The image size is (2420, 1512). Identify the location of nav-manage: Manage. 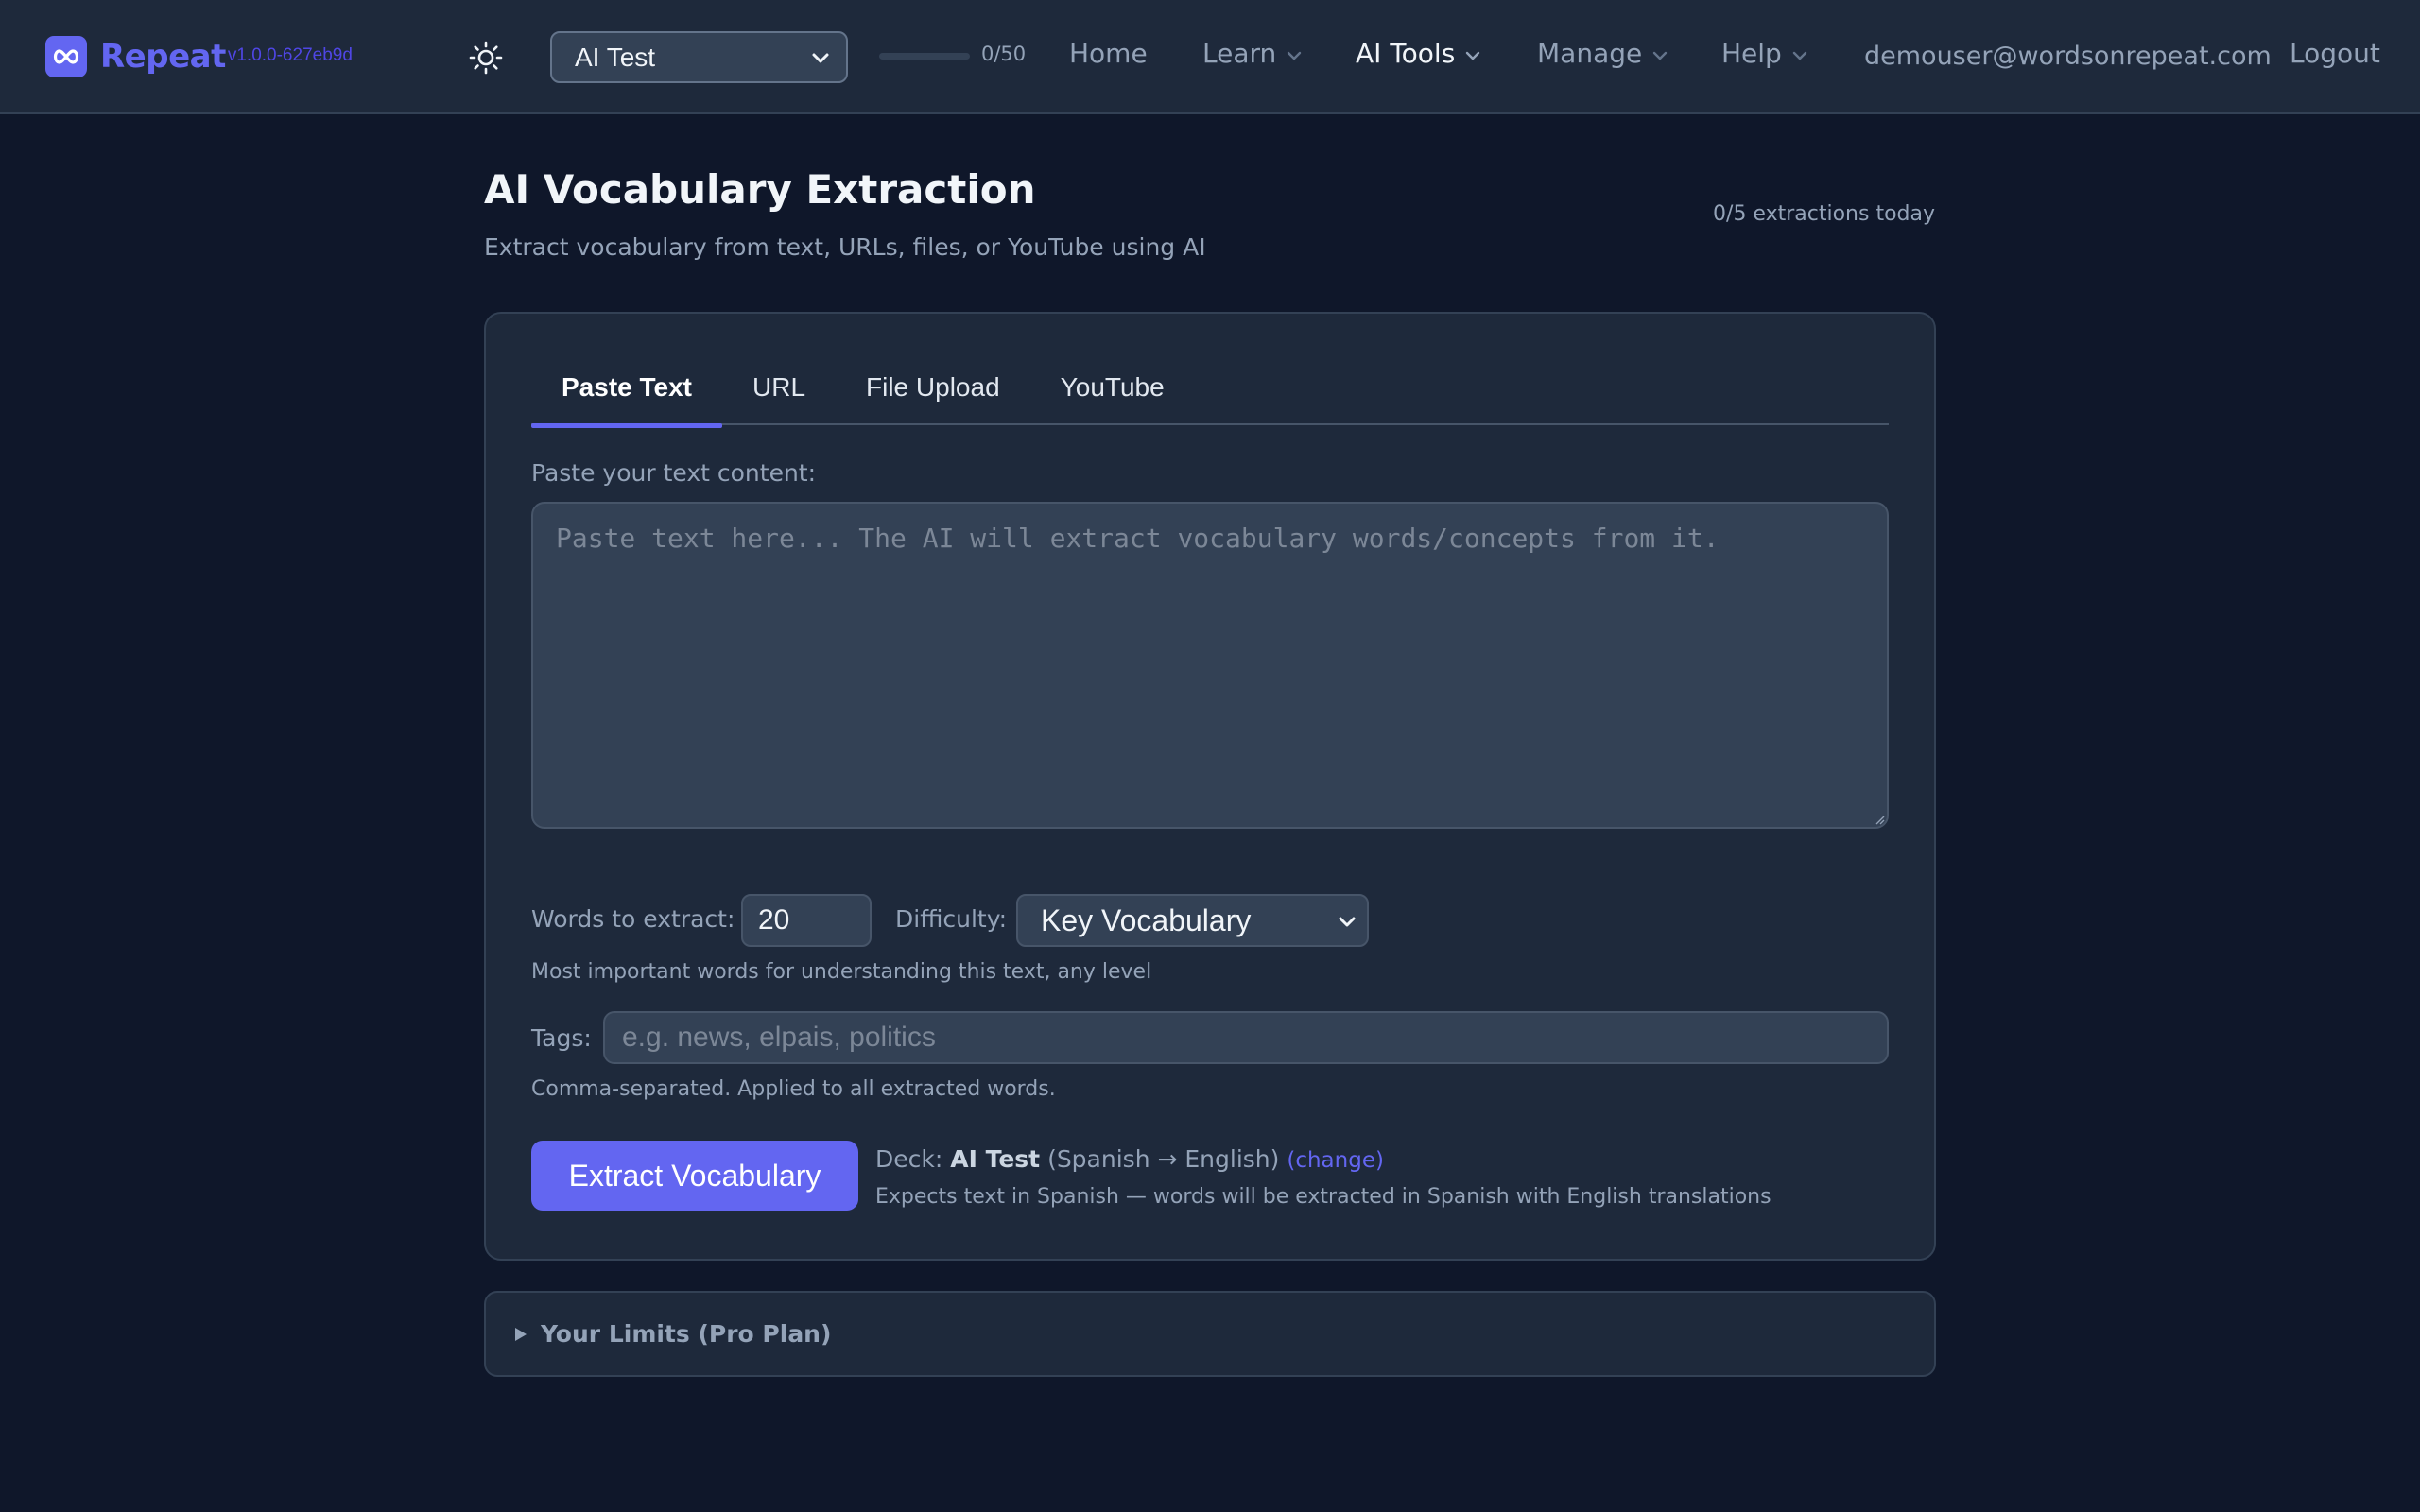
(1602, 53).